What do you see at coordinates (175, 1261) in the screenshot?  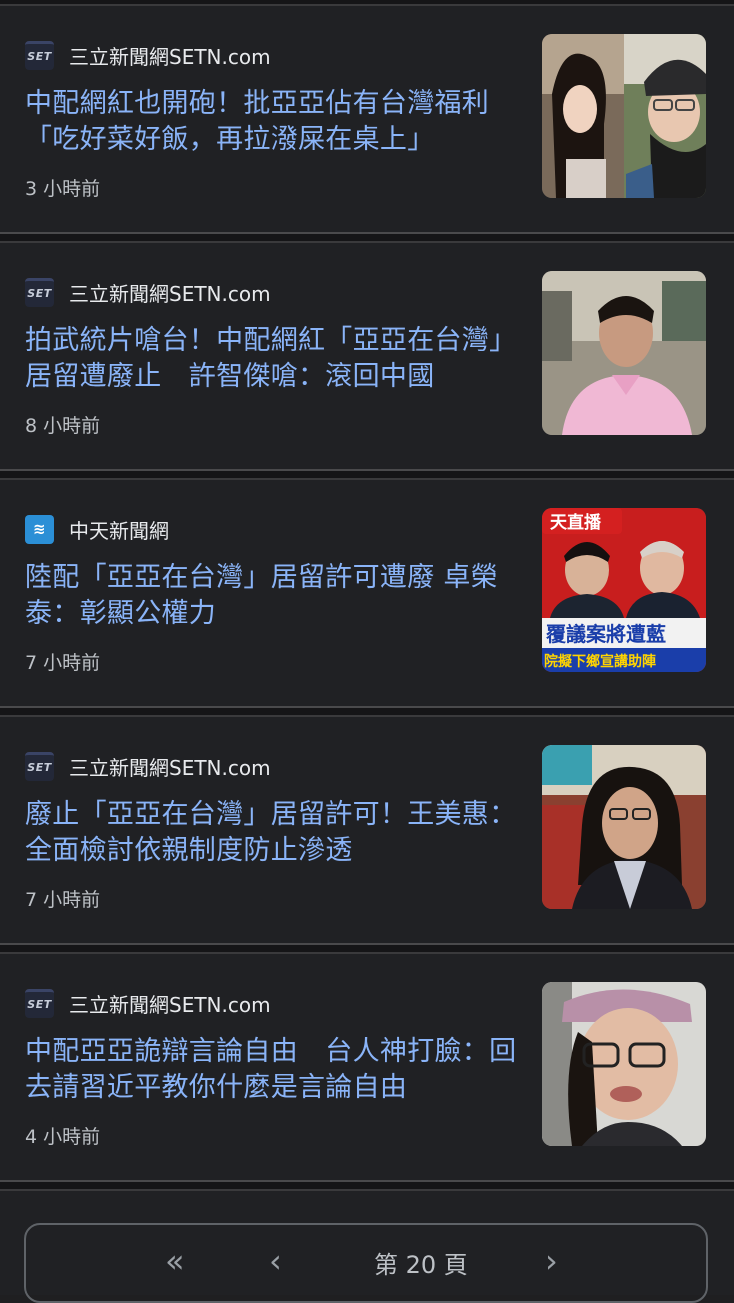 I see `first-page-button: «` at bounding box center [175, 1261].